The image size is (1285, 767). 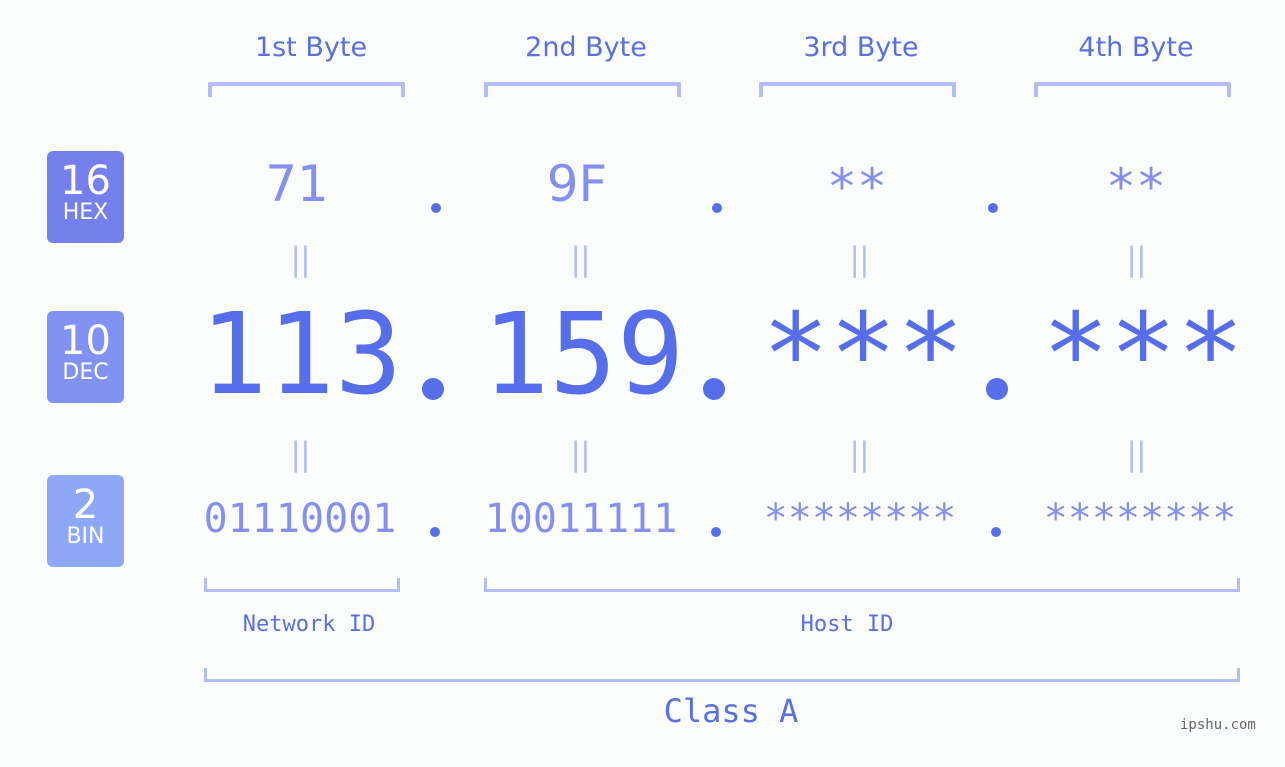 What do you see at coordinates (580, 454) in the screenshot?
I see `equals-dec-bin-2: ||` at bounding box center [580, 454].